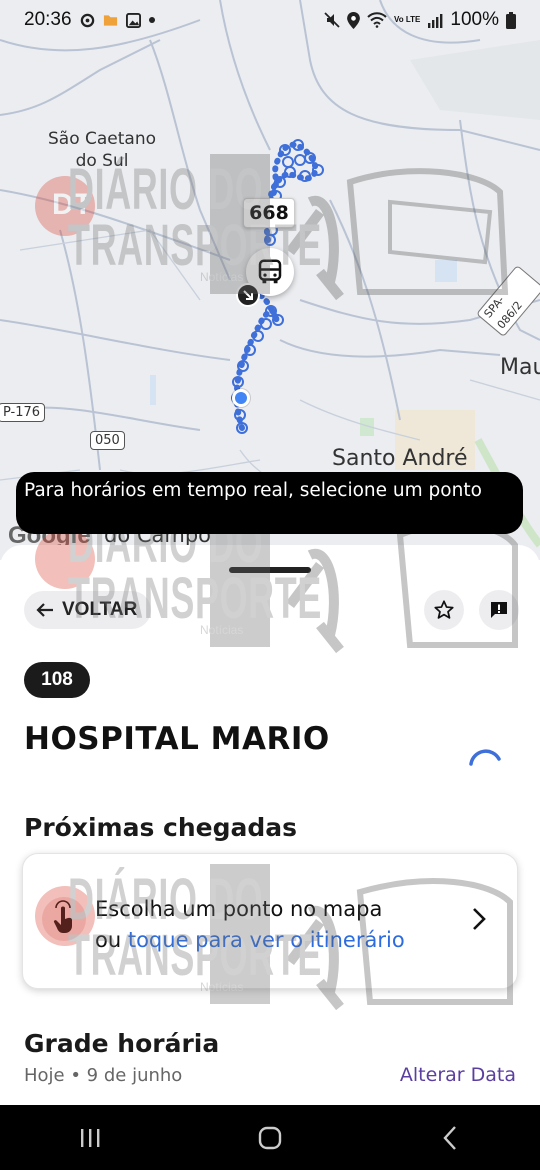  Describe the element at coordinates (400, 458) in the screenshot. I see `map-label-santo-andre: Santo André` at that location.